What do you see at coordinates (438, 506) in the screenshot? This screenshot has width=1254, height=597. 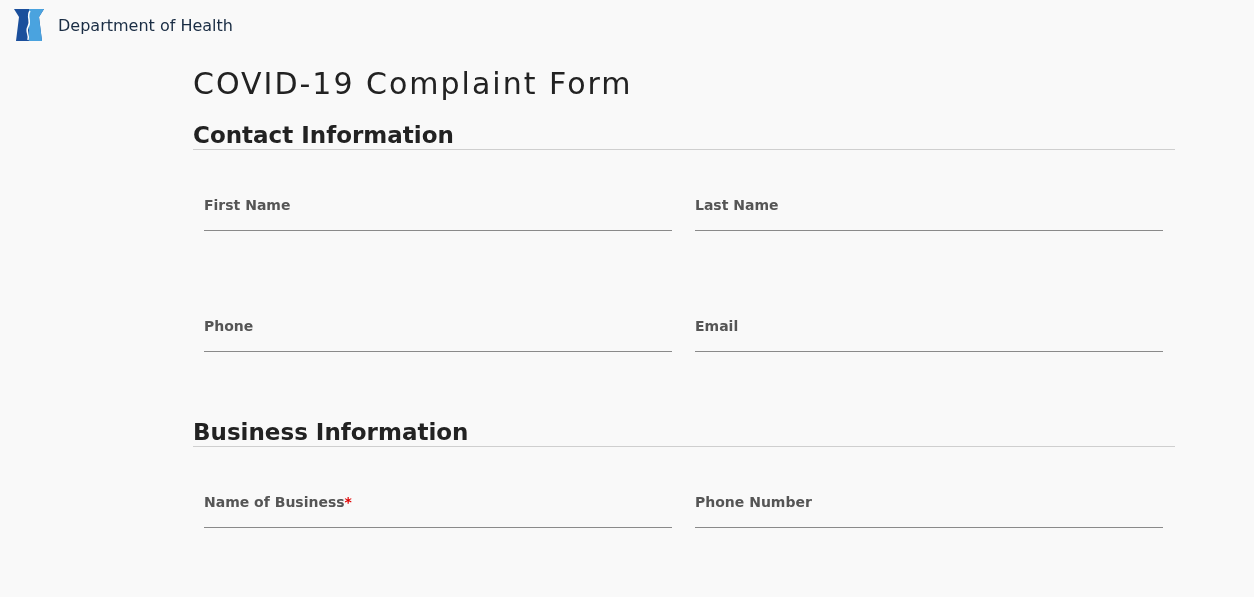 I see `input-field: Name of Business*` at bounding box center [438, 506].